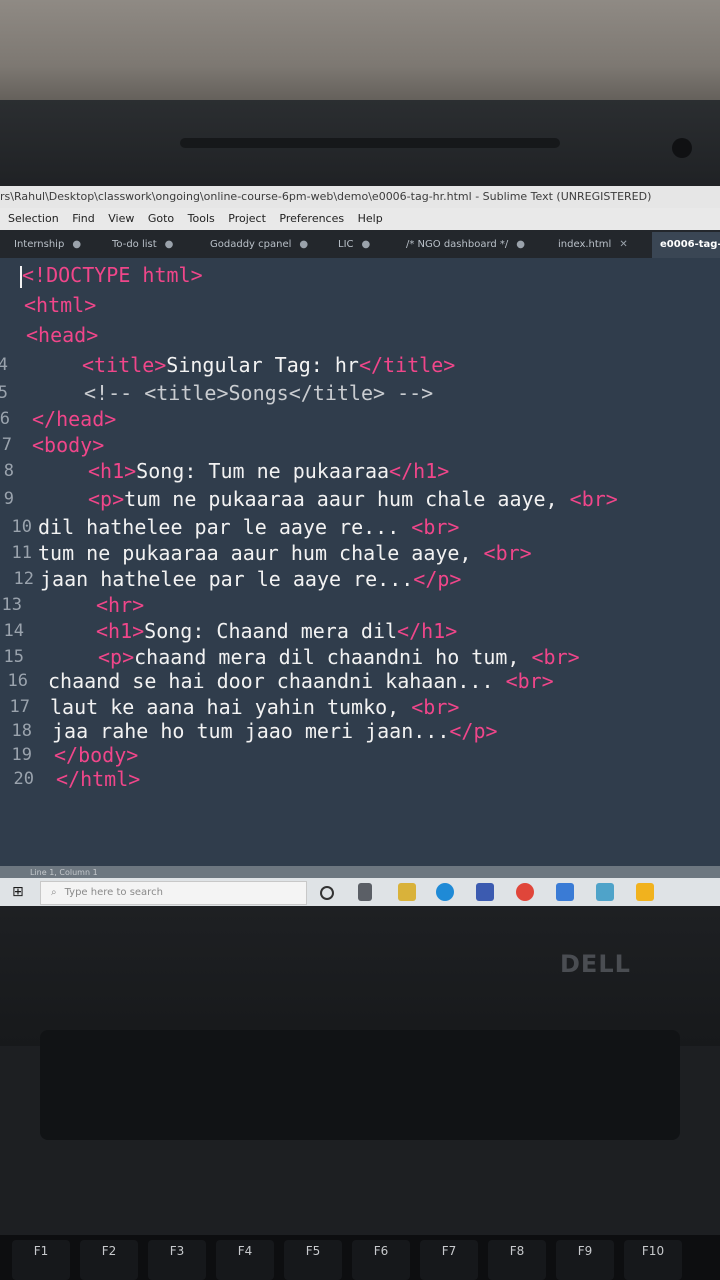  Describe the element at coordinates (76, 275) in the screenshot. I see `code-token: <!DOCTYPE` at that location.